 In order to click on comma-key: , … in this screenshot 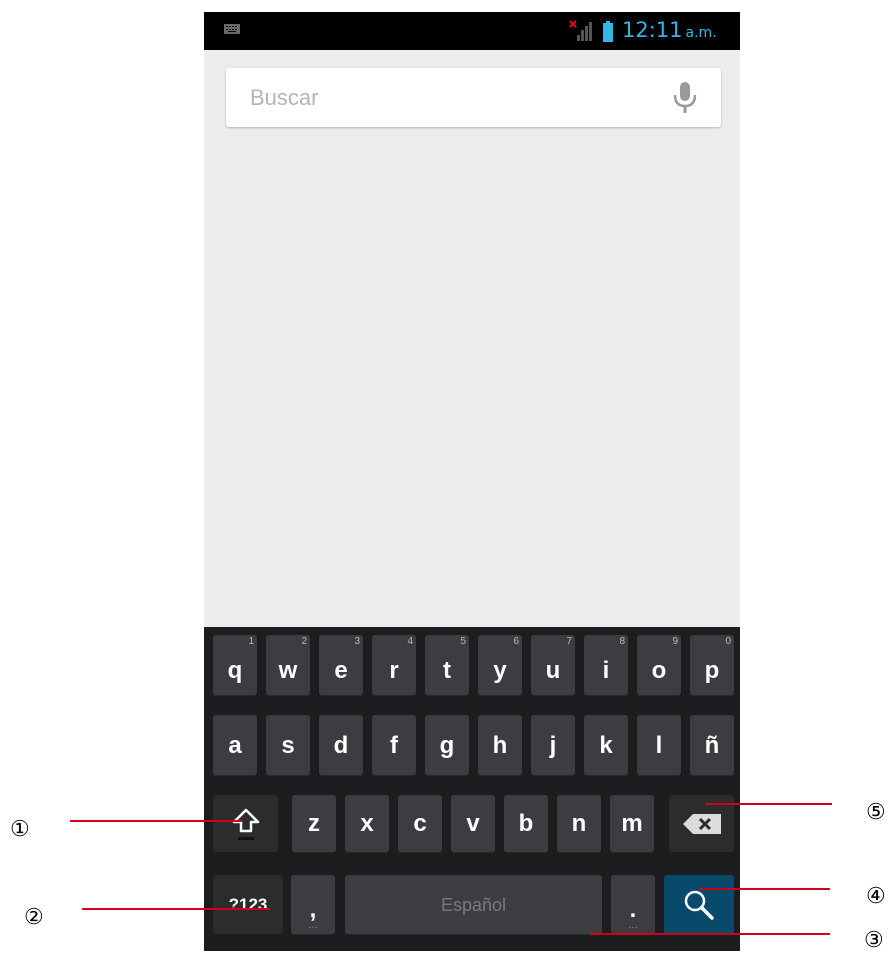, I will do `click(313, 905)`.